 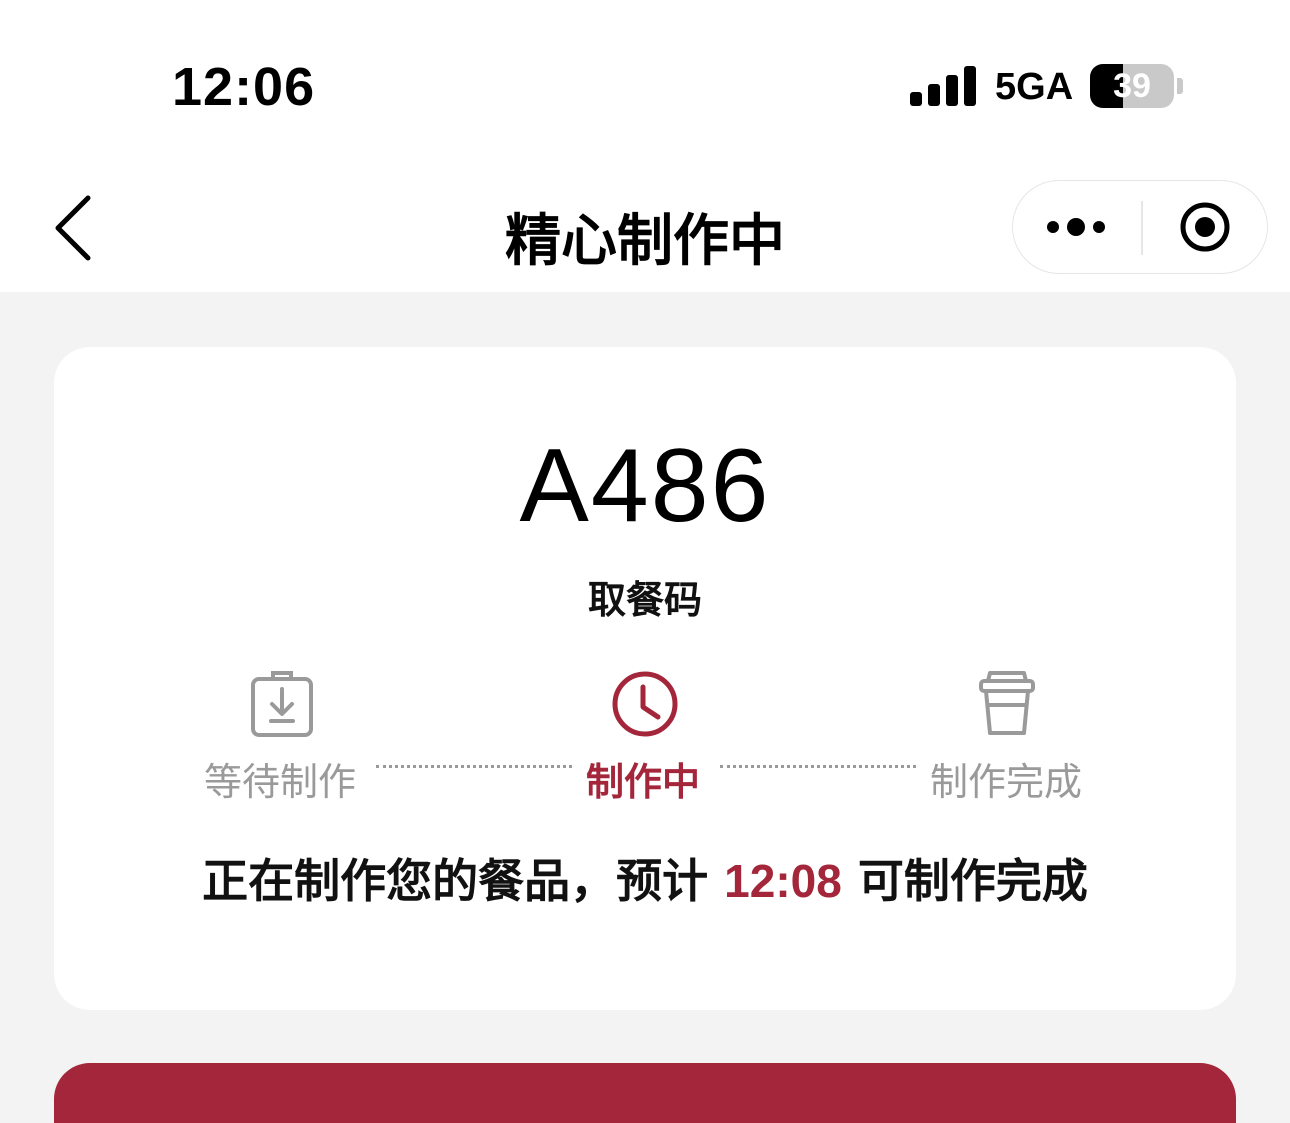 I want to click on mini-program-capsule, so click(x=1140, y=227).